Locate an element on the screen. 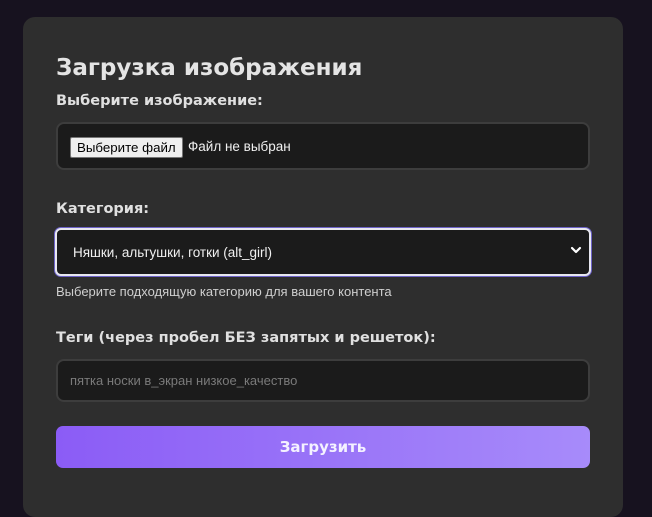 The width and height of the screenshot is (652, 517). chevron-down-icon is located at coordinates (576, 250).